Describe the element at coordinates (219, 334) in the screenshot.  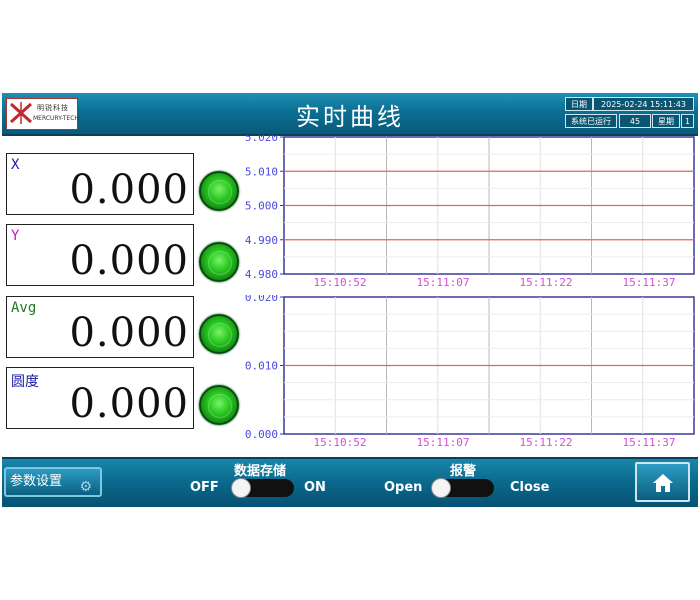
I see `avg-status-led-icon` at that location.